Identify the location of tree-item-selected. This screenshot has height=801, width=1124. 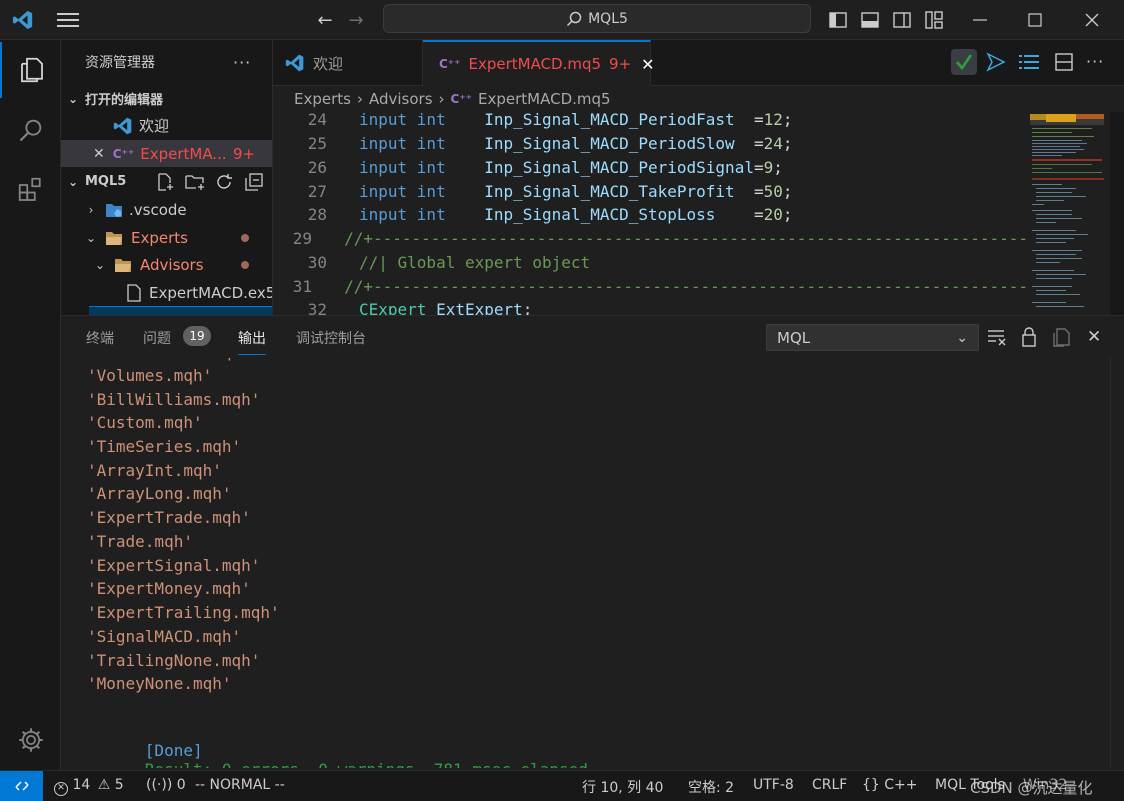
(180, 310).